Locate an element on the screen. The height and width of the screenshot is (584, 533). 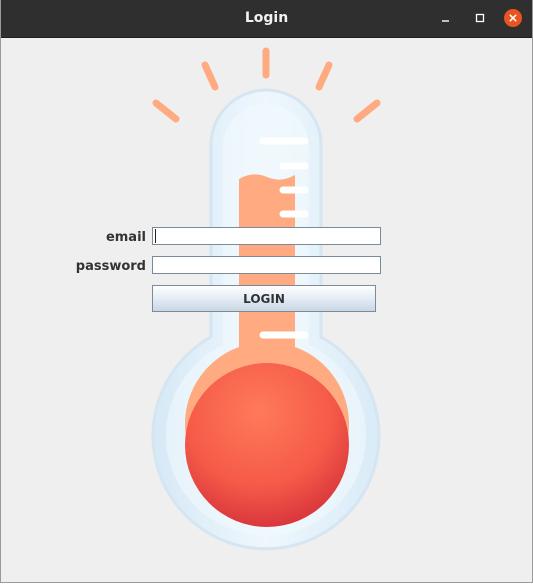
text-caret is located at coordinates (155, 236).